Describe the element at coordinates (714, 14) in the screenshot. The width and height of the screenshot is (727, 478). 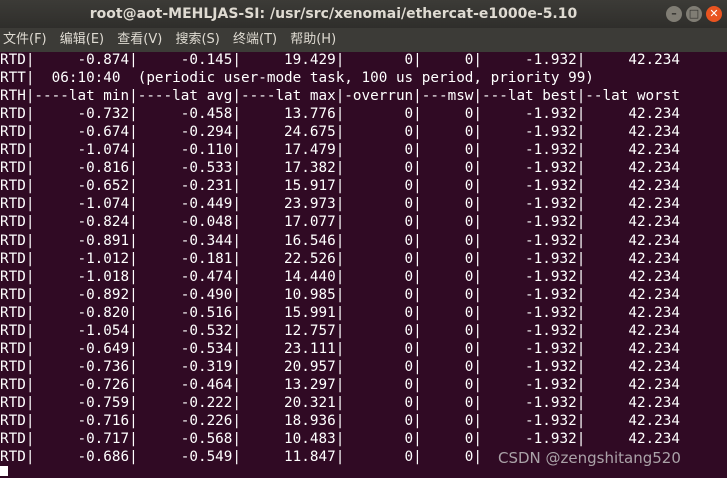
I see `close-button: ✕` at that location.